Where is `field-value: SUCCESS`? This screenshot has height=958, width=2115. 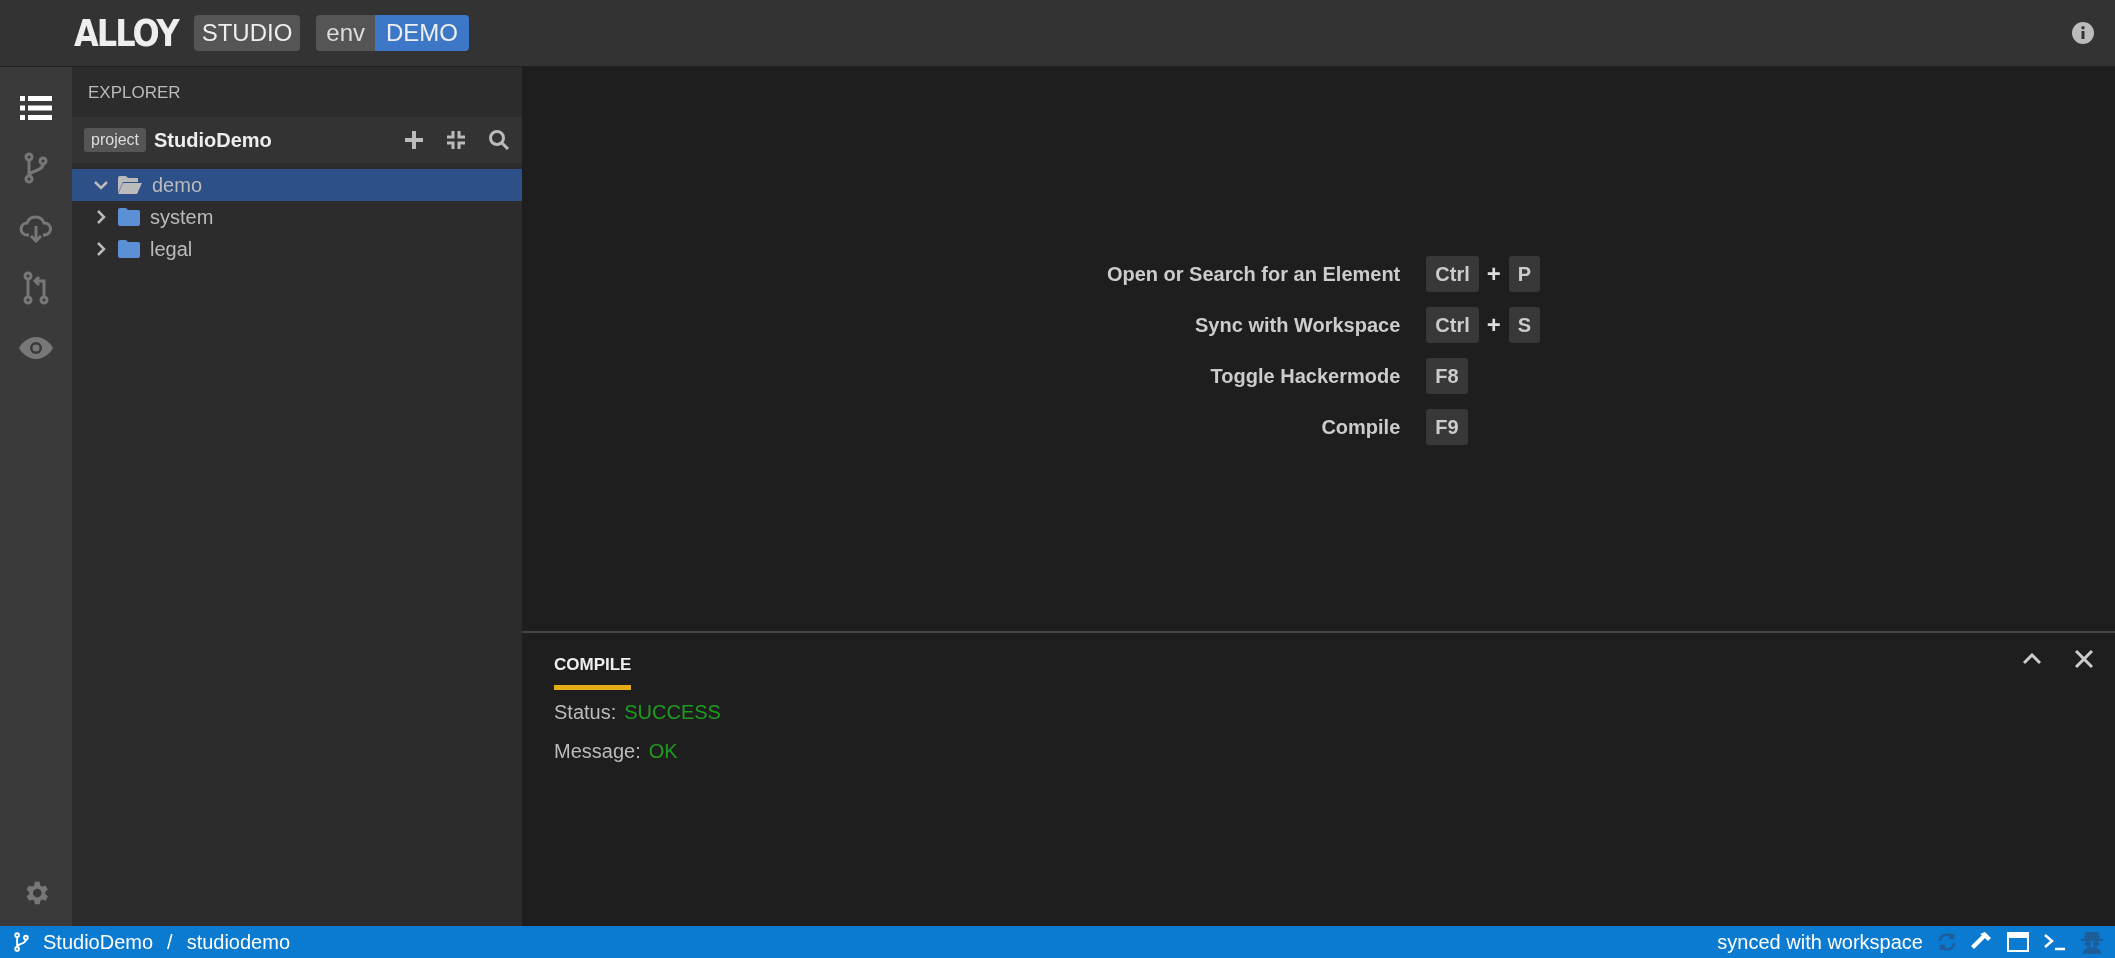 field-value: SUCCESS is located at coordinates (672, 712).